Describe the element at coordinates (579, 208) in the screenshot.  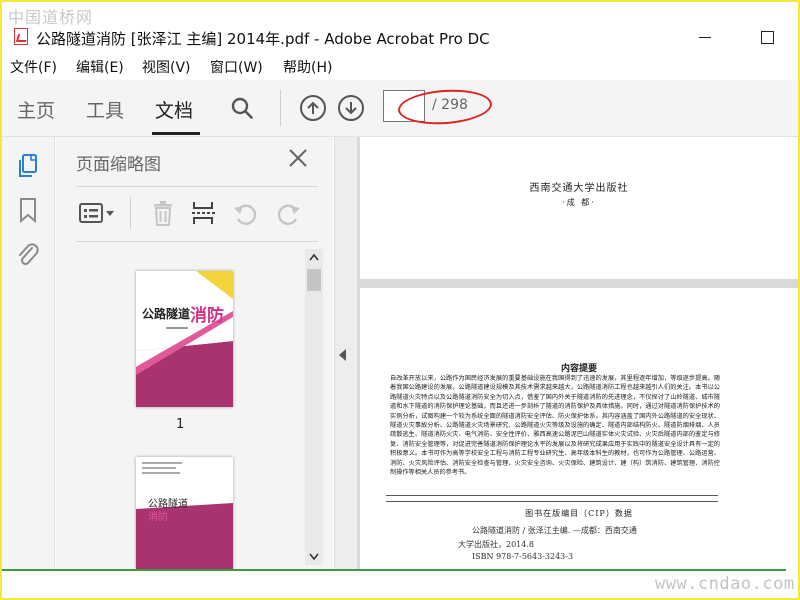
I see `document-page-1: 西南交通大学出版社 ·成 都·` at that location.